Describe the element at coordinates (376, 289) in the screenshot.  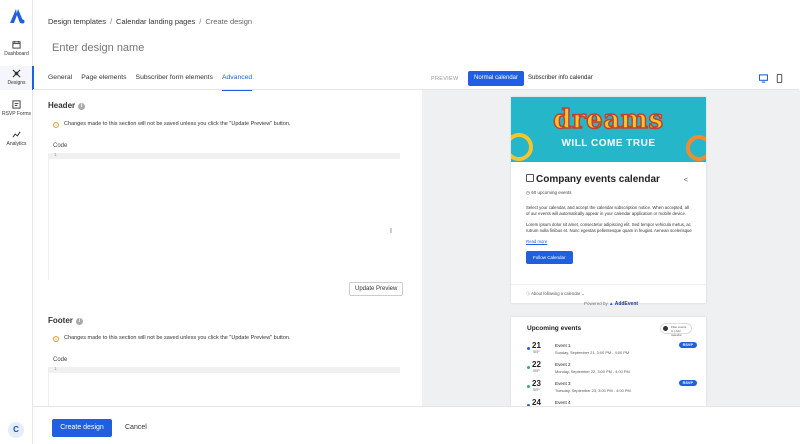
I see `update-preview-button: Update Preview` at that location.